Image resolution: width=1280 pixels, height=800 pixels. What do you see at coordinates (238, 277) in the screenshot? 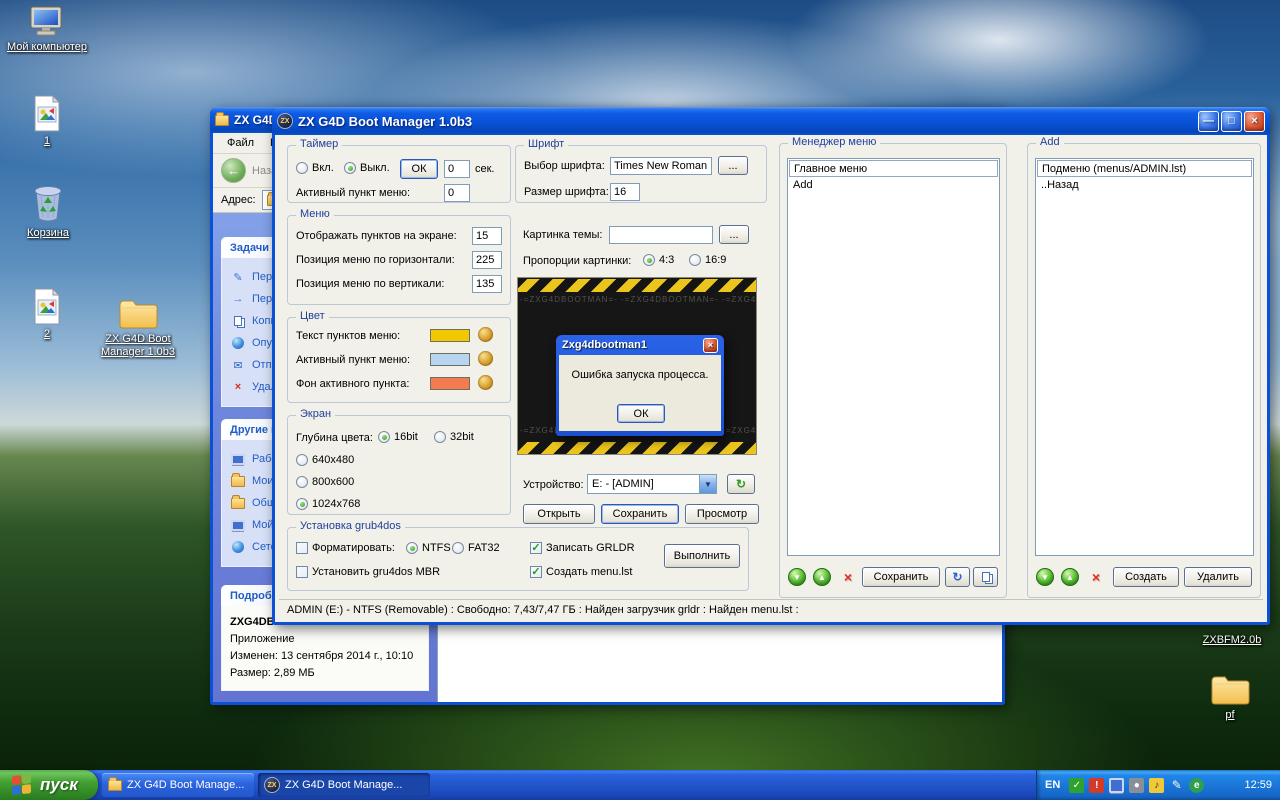
I see `rename-icon: ✎` at bounding box center [238, 277].